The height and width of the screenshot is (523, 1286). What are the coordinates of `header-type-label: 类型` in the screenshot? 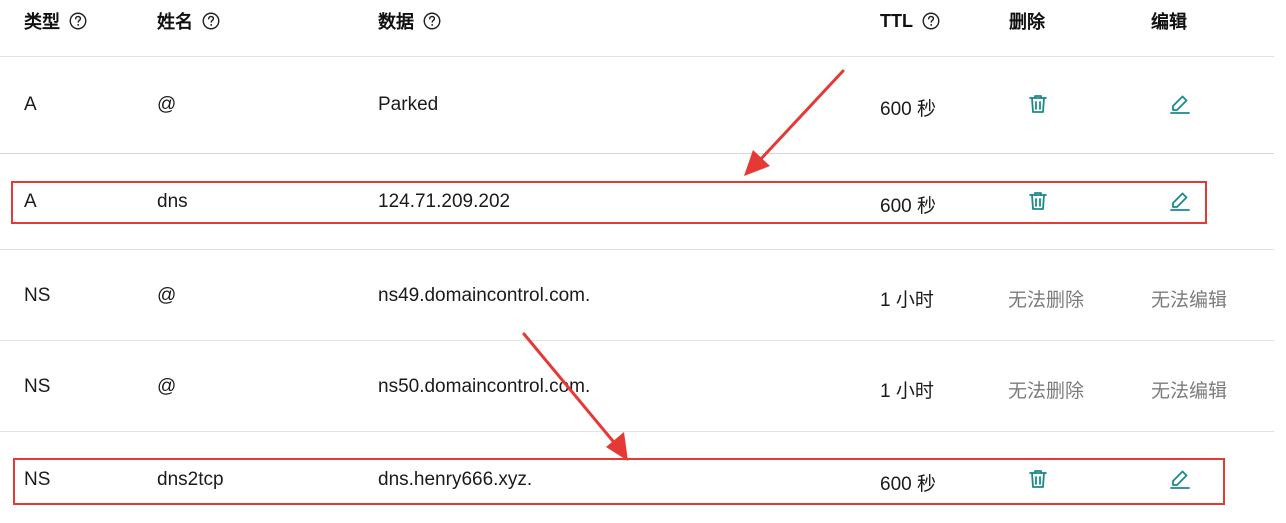 It's located at (42, 22).